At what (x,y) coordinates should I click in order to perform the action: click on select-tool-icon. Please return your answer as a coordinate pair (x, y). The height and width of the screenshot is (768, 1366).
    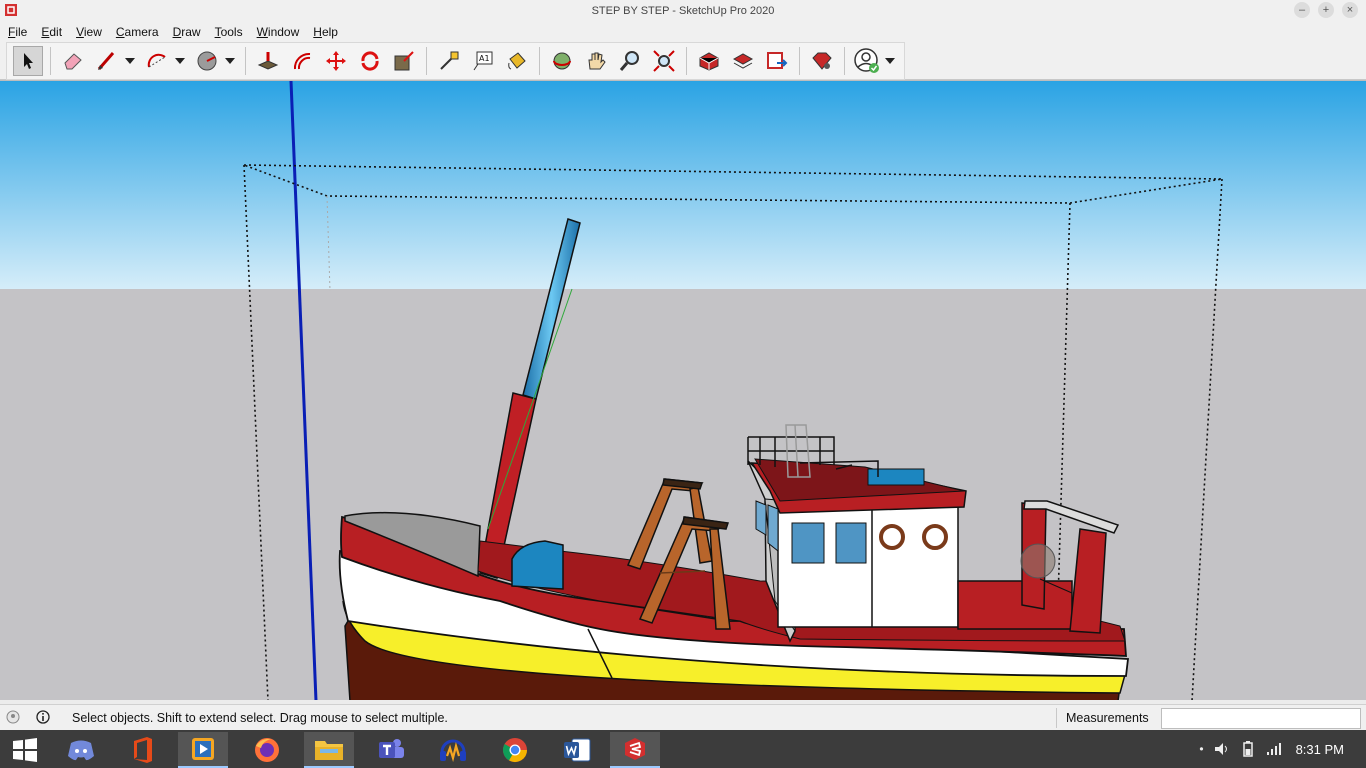
    Looking at the image, I should click on (28, 61).